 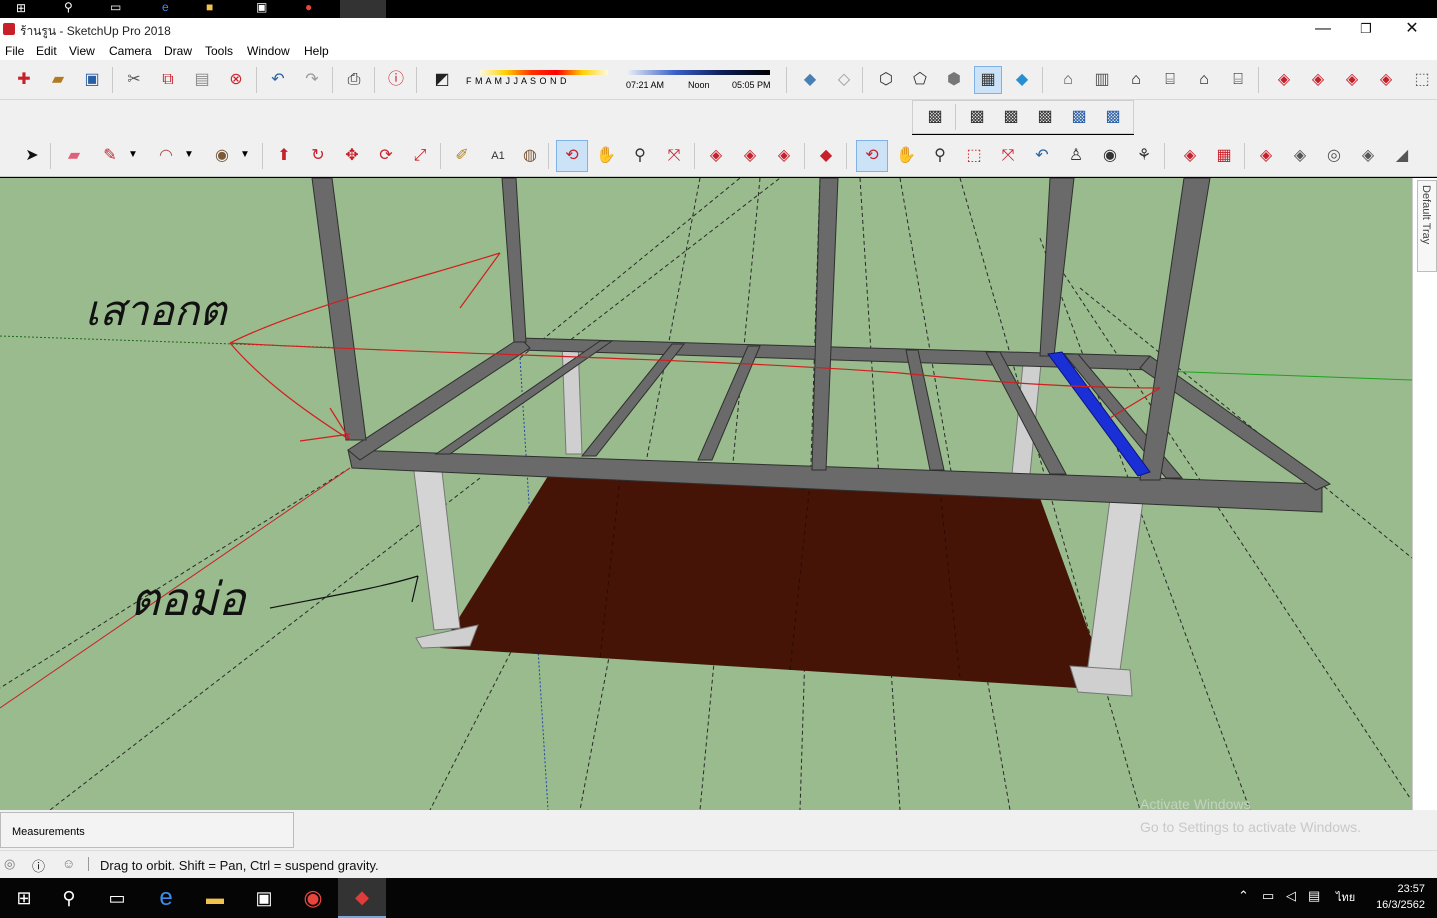 What do you see at coordinates (844, 80) in the screenshot?
I see `back-edges-icon: ◇` at bounding box center [844, 80].